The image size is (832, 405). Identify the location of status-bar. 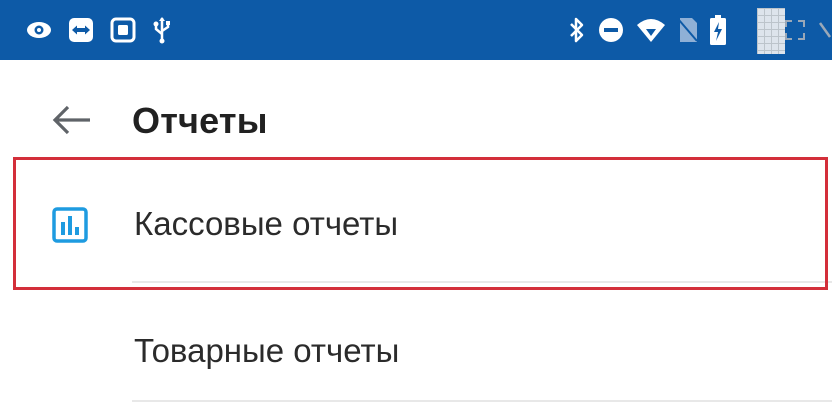
(416, 30).